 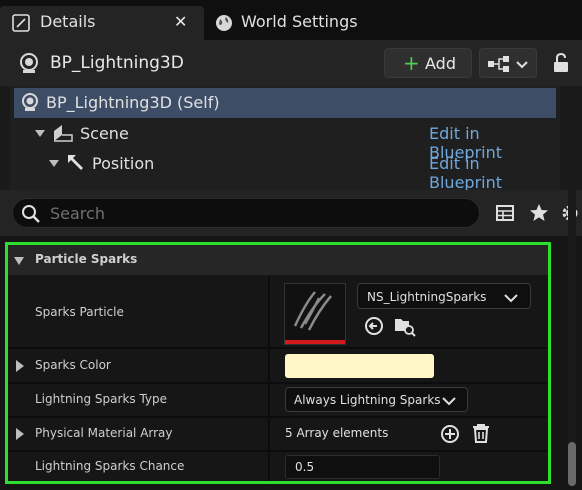 I want to click on add-component-button: + Add, so click(x=428, y=63).